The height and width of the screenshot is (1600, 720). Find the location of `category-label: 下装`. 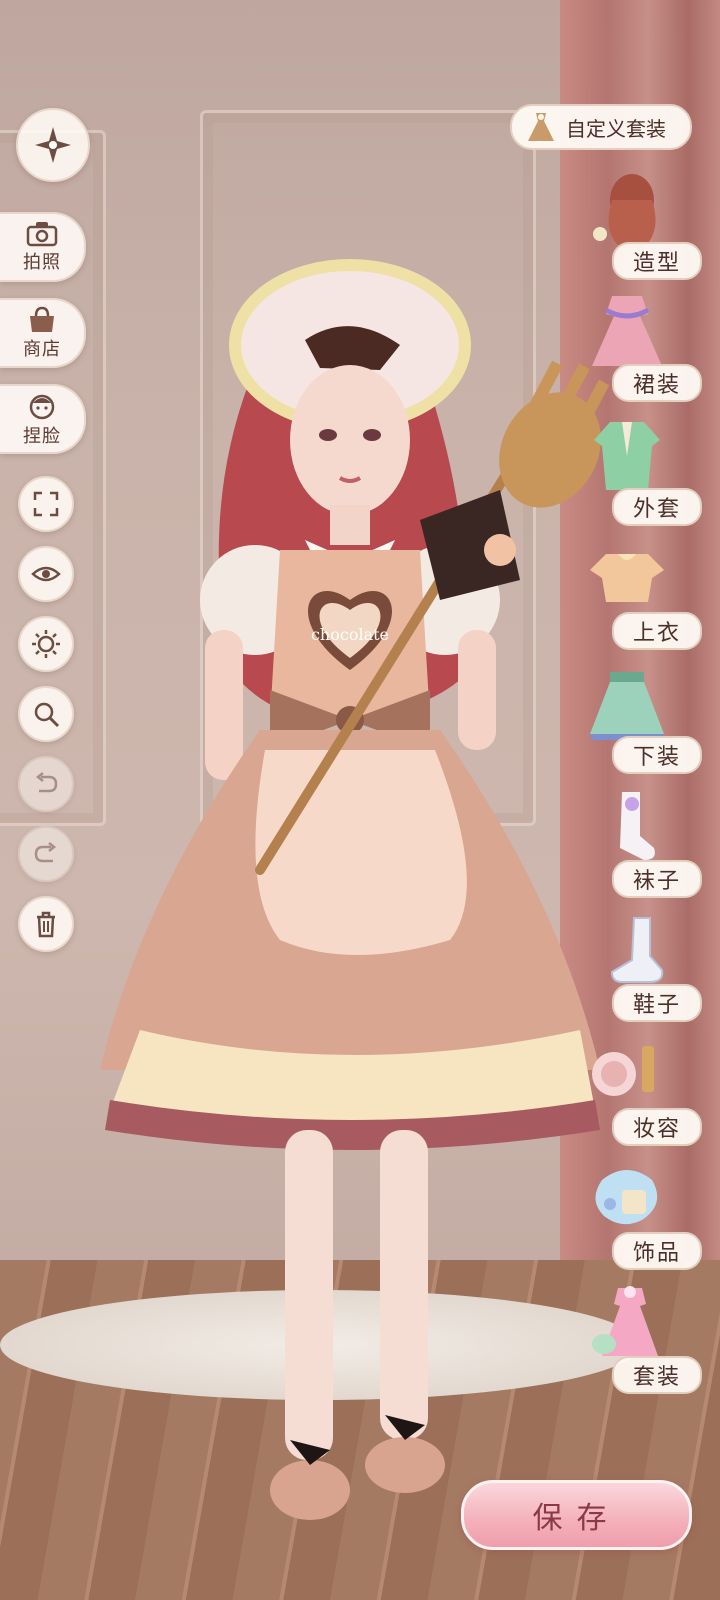

category-label: 下装 is located at coordinates (657, 755).